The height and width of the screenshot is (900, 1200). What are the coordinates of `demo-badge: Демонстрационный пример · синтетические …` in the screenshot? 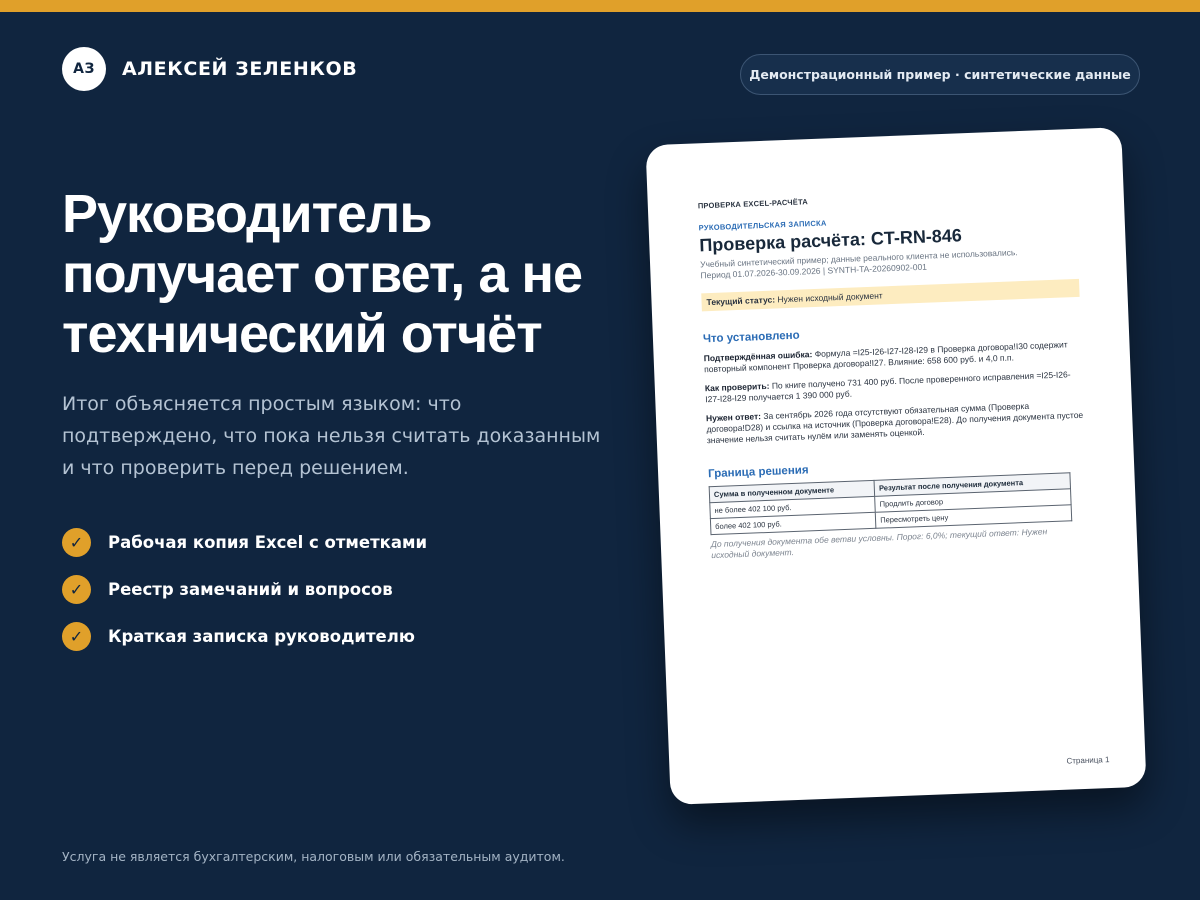 It's located at (940, 74).